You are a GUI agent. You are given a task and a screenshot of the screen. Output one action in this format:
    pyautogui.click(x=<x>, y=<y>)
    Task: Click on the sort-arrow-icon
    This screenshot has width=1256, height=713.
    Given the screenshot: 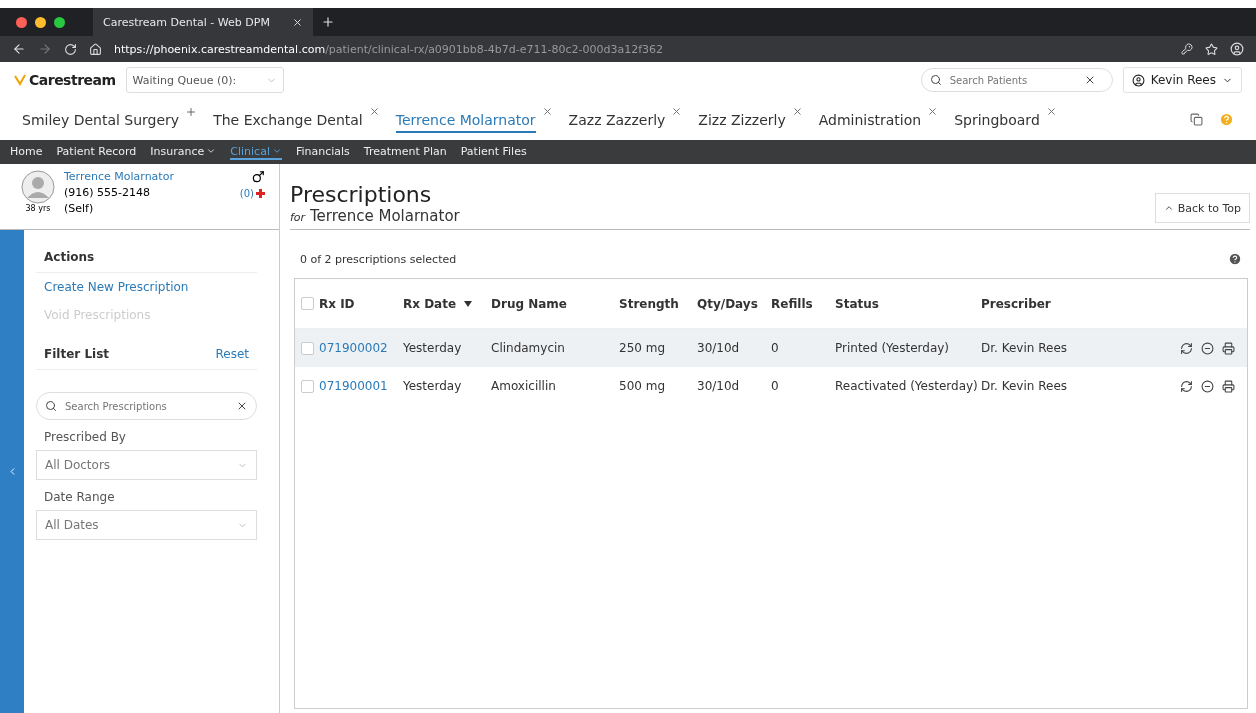 What is the action you would take?
    pyautogui.click(x=468, y=303)
    